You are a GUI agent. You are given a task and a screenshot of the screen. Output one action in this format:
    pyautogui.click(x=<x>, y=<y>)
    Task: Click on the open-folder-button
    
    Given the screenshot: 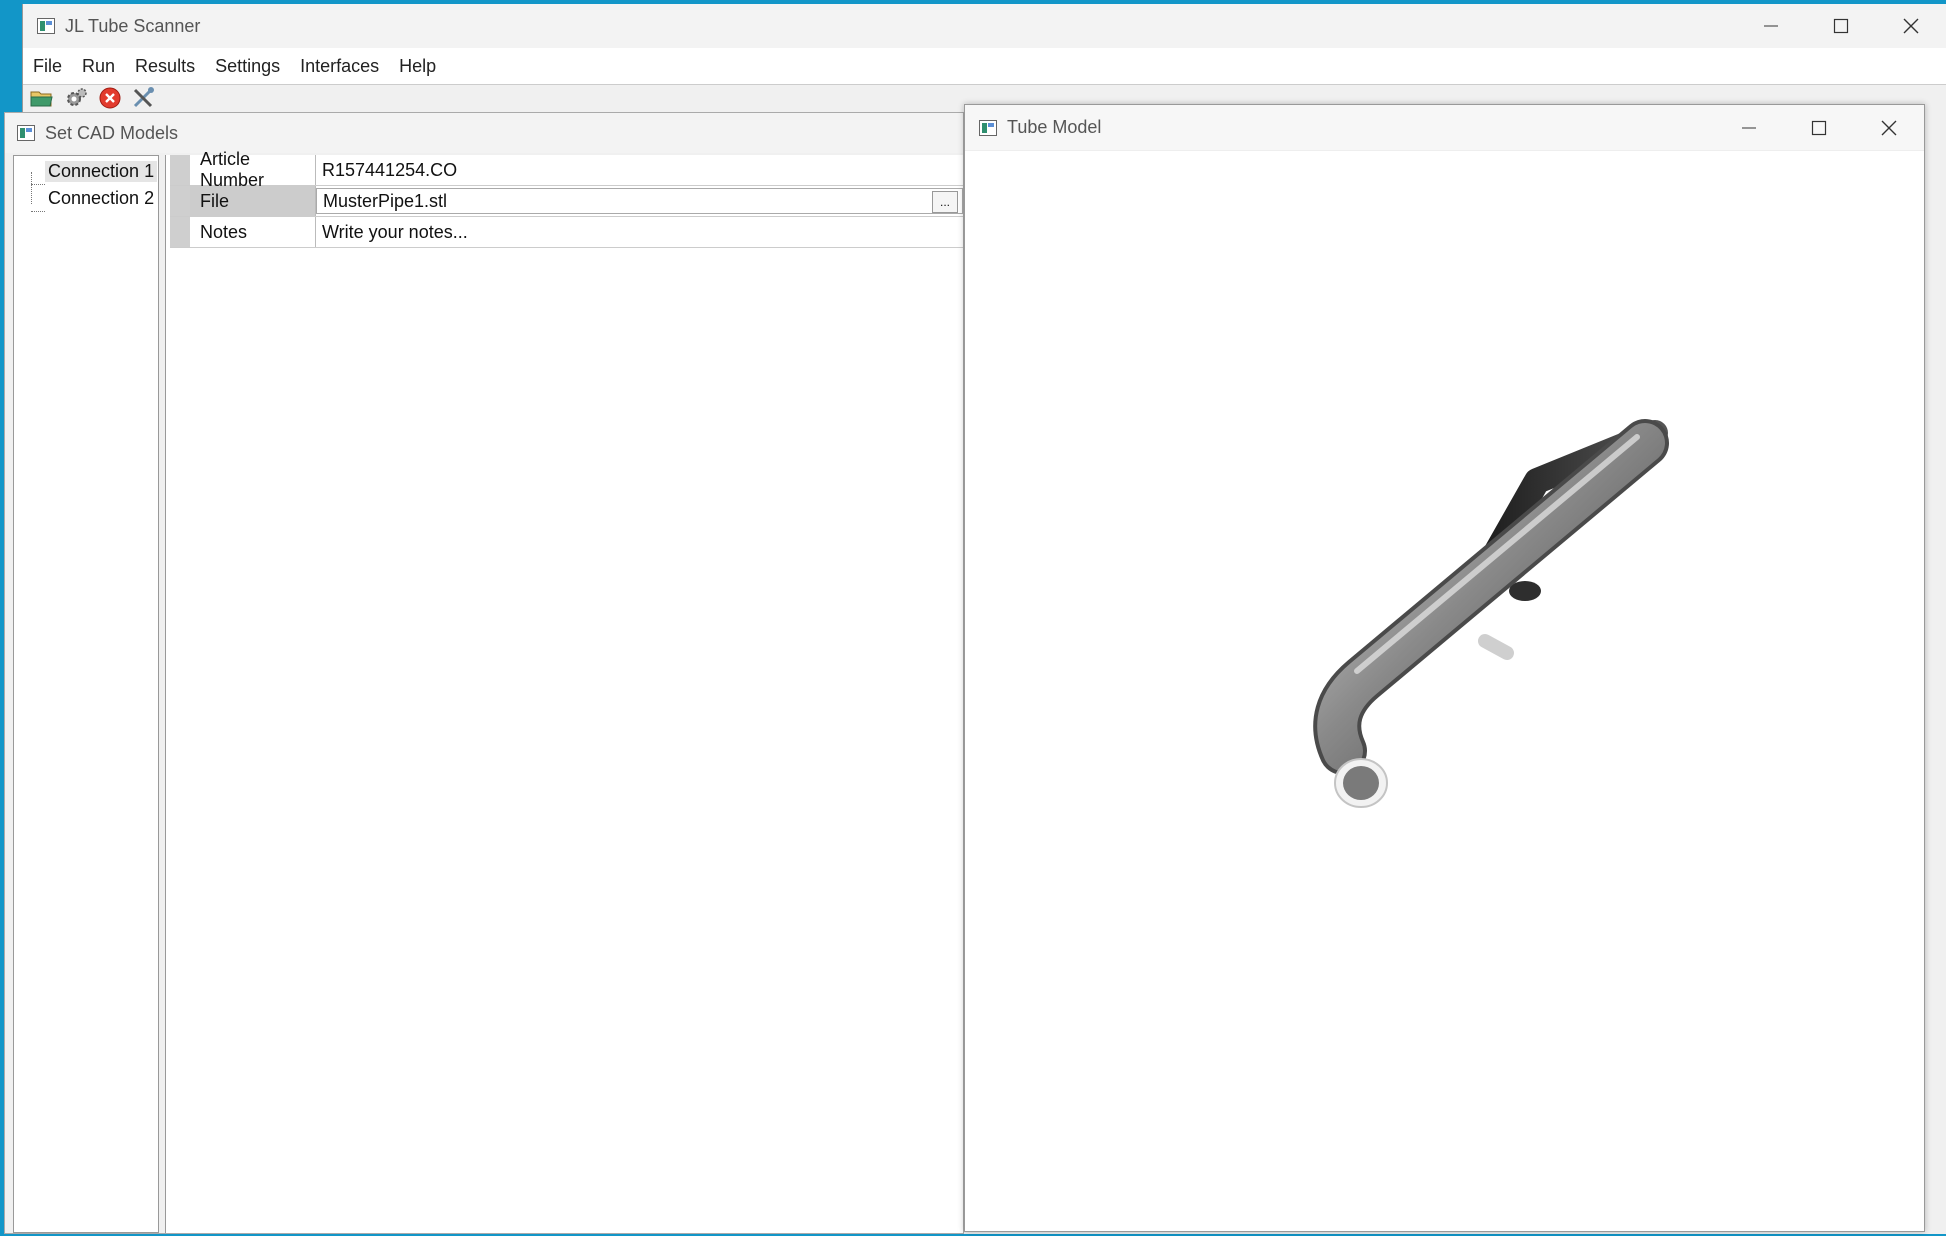 What is the action you would take?
    pyautogui.click(x=42, y=98)
    